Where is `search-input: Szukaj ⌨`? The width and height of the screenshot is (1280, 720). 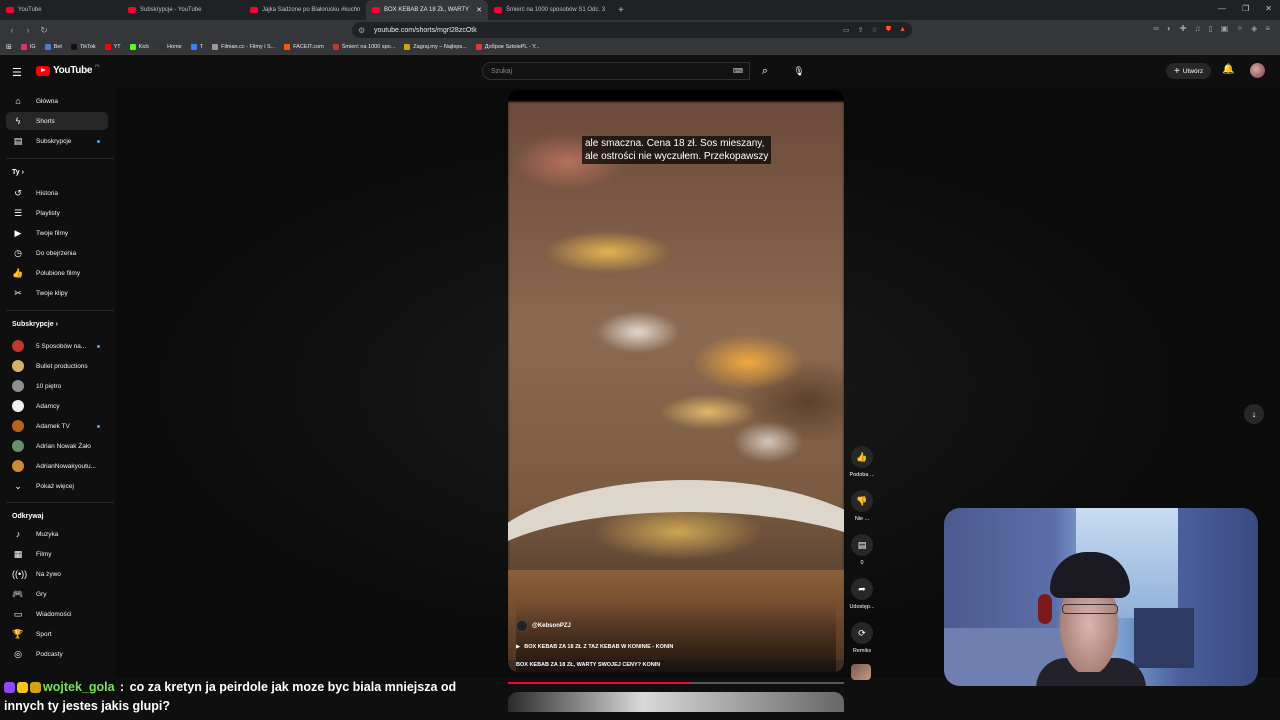
search-input: Szukaj ⌨ is located at coordinates (616, 71).